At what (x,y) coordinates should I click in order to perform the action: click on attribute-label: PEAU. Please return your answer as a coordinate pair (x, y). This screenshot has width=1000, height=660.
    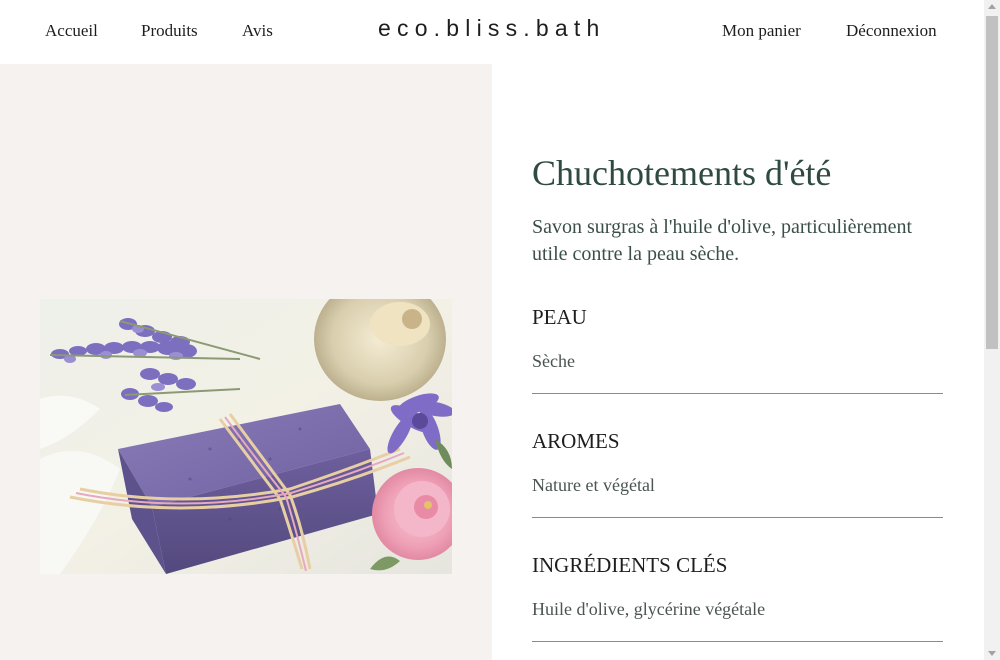
    Looking at the image, I should click on (559, 317).